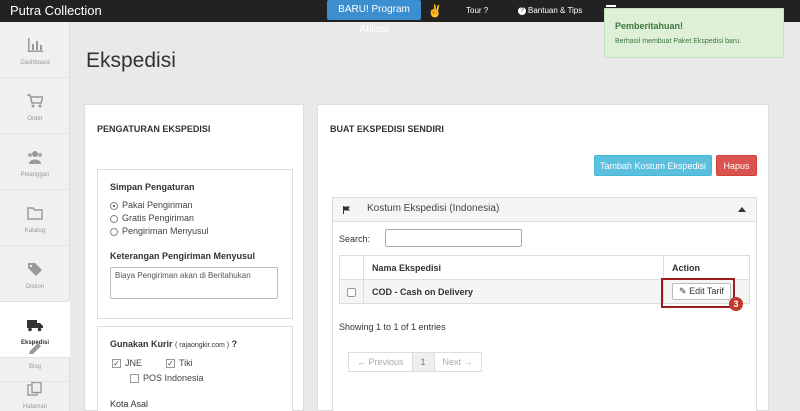 Image resolution: width=800 pixels, height=411 pixels. I want to click on sidebar-item-diskon: Diskon, so click(35, 274).